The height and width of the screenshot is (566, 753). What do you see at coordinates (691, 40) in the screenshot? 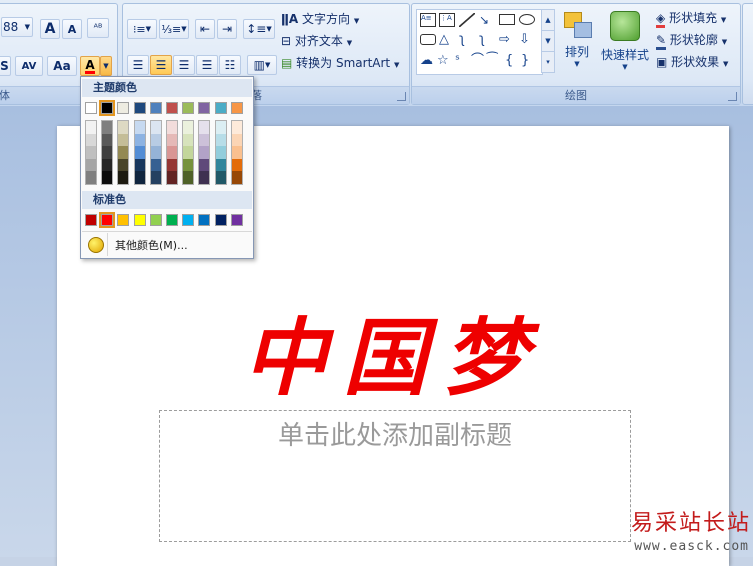
I see `shape-outline-button: ✎ 形状轮廓 ▼` at bounding box center [691, 40].